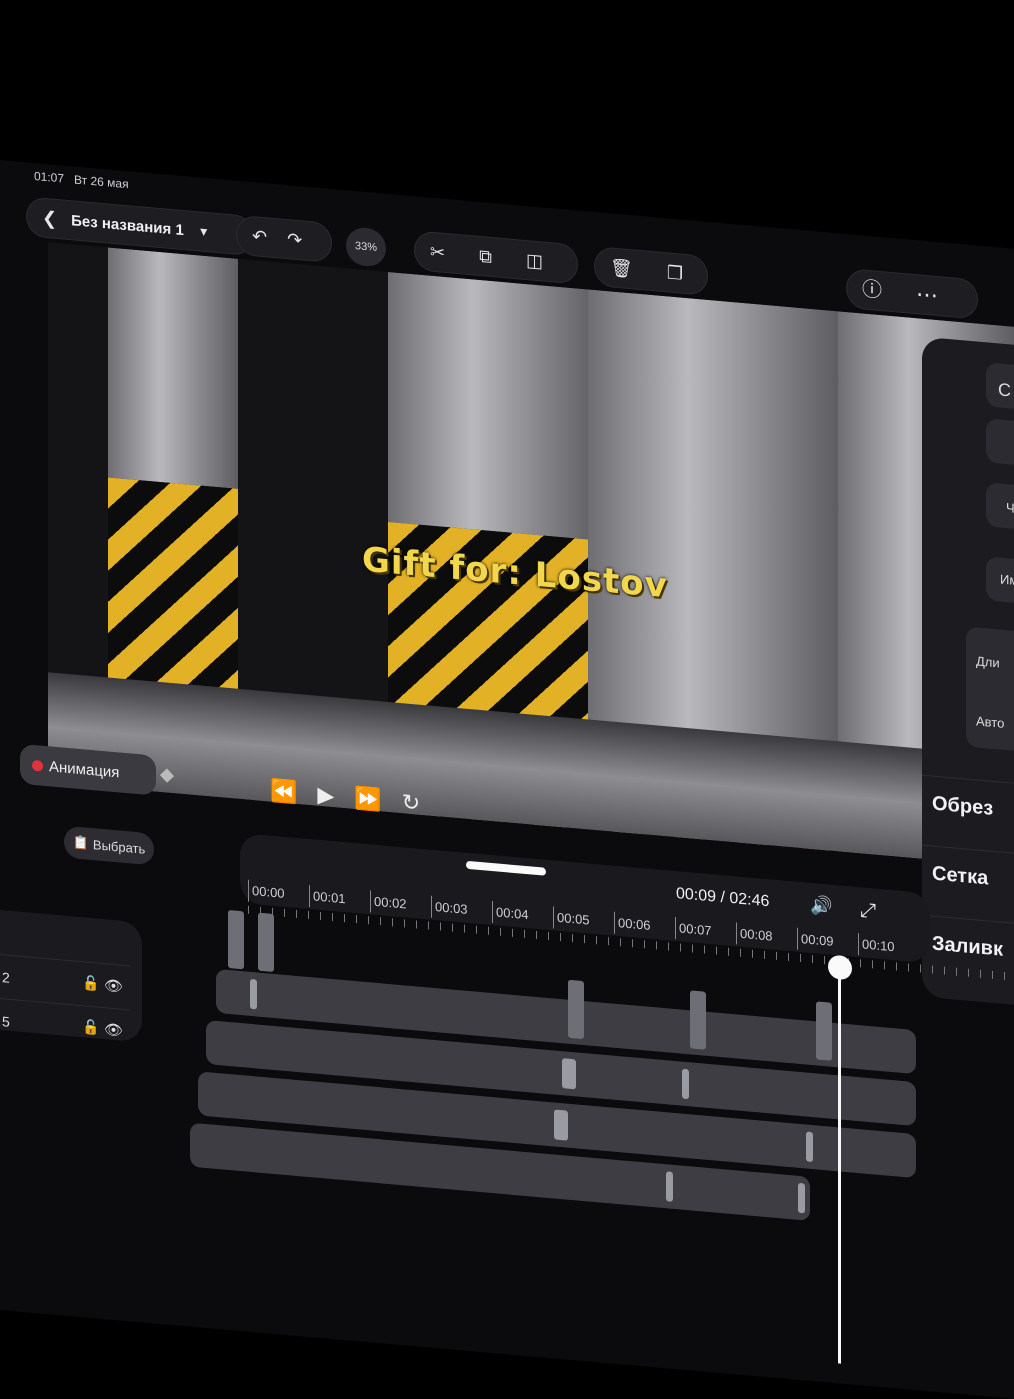  What do you see at coordinates (259, 236) in the screenshot?
I see `undo-icon: ↶` at bounding box center [259, 236].